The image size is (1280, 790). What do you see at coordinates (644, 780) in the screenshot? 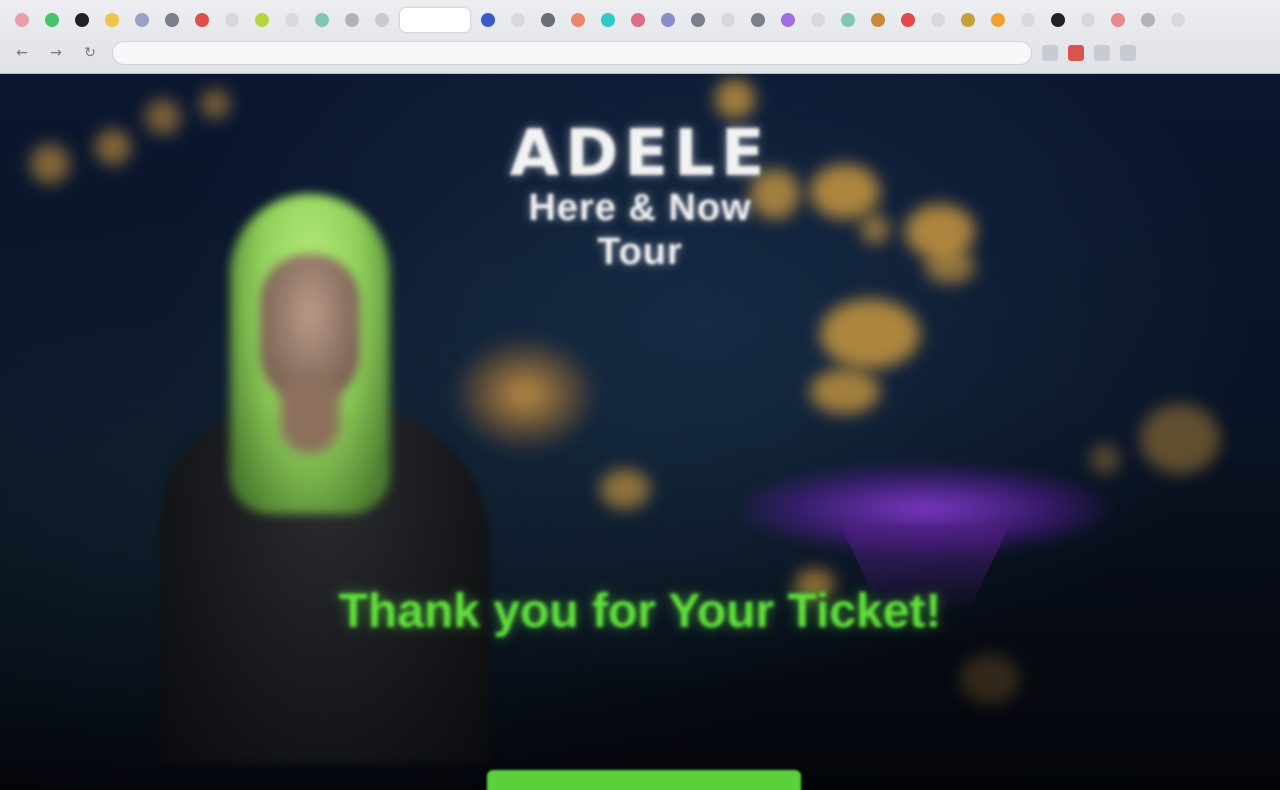
I see `cta-button` at bounding box center [644, 780].